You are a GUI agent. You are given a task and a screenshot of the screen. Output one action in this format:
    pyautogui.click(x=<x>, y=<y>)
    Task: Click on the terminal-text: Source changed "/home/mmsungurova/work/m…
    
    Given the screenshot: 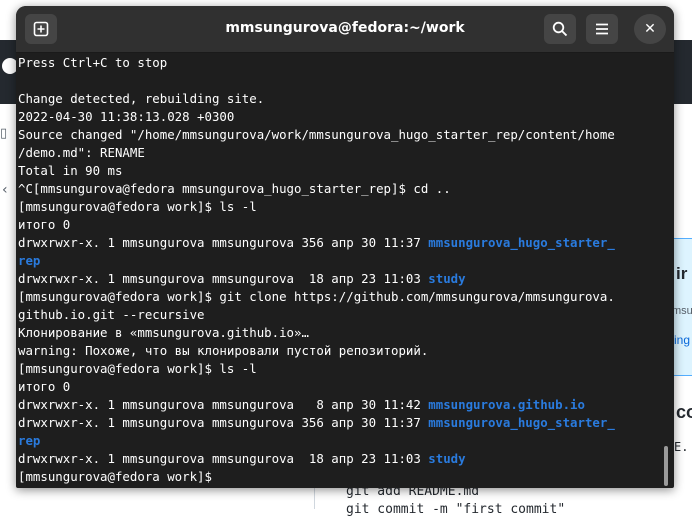 What is the action you would take?
    pyautogui.click(x=316, y=134)
    